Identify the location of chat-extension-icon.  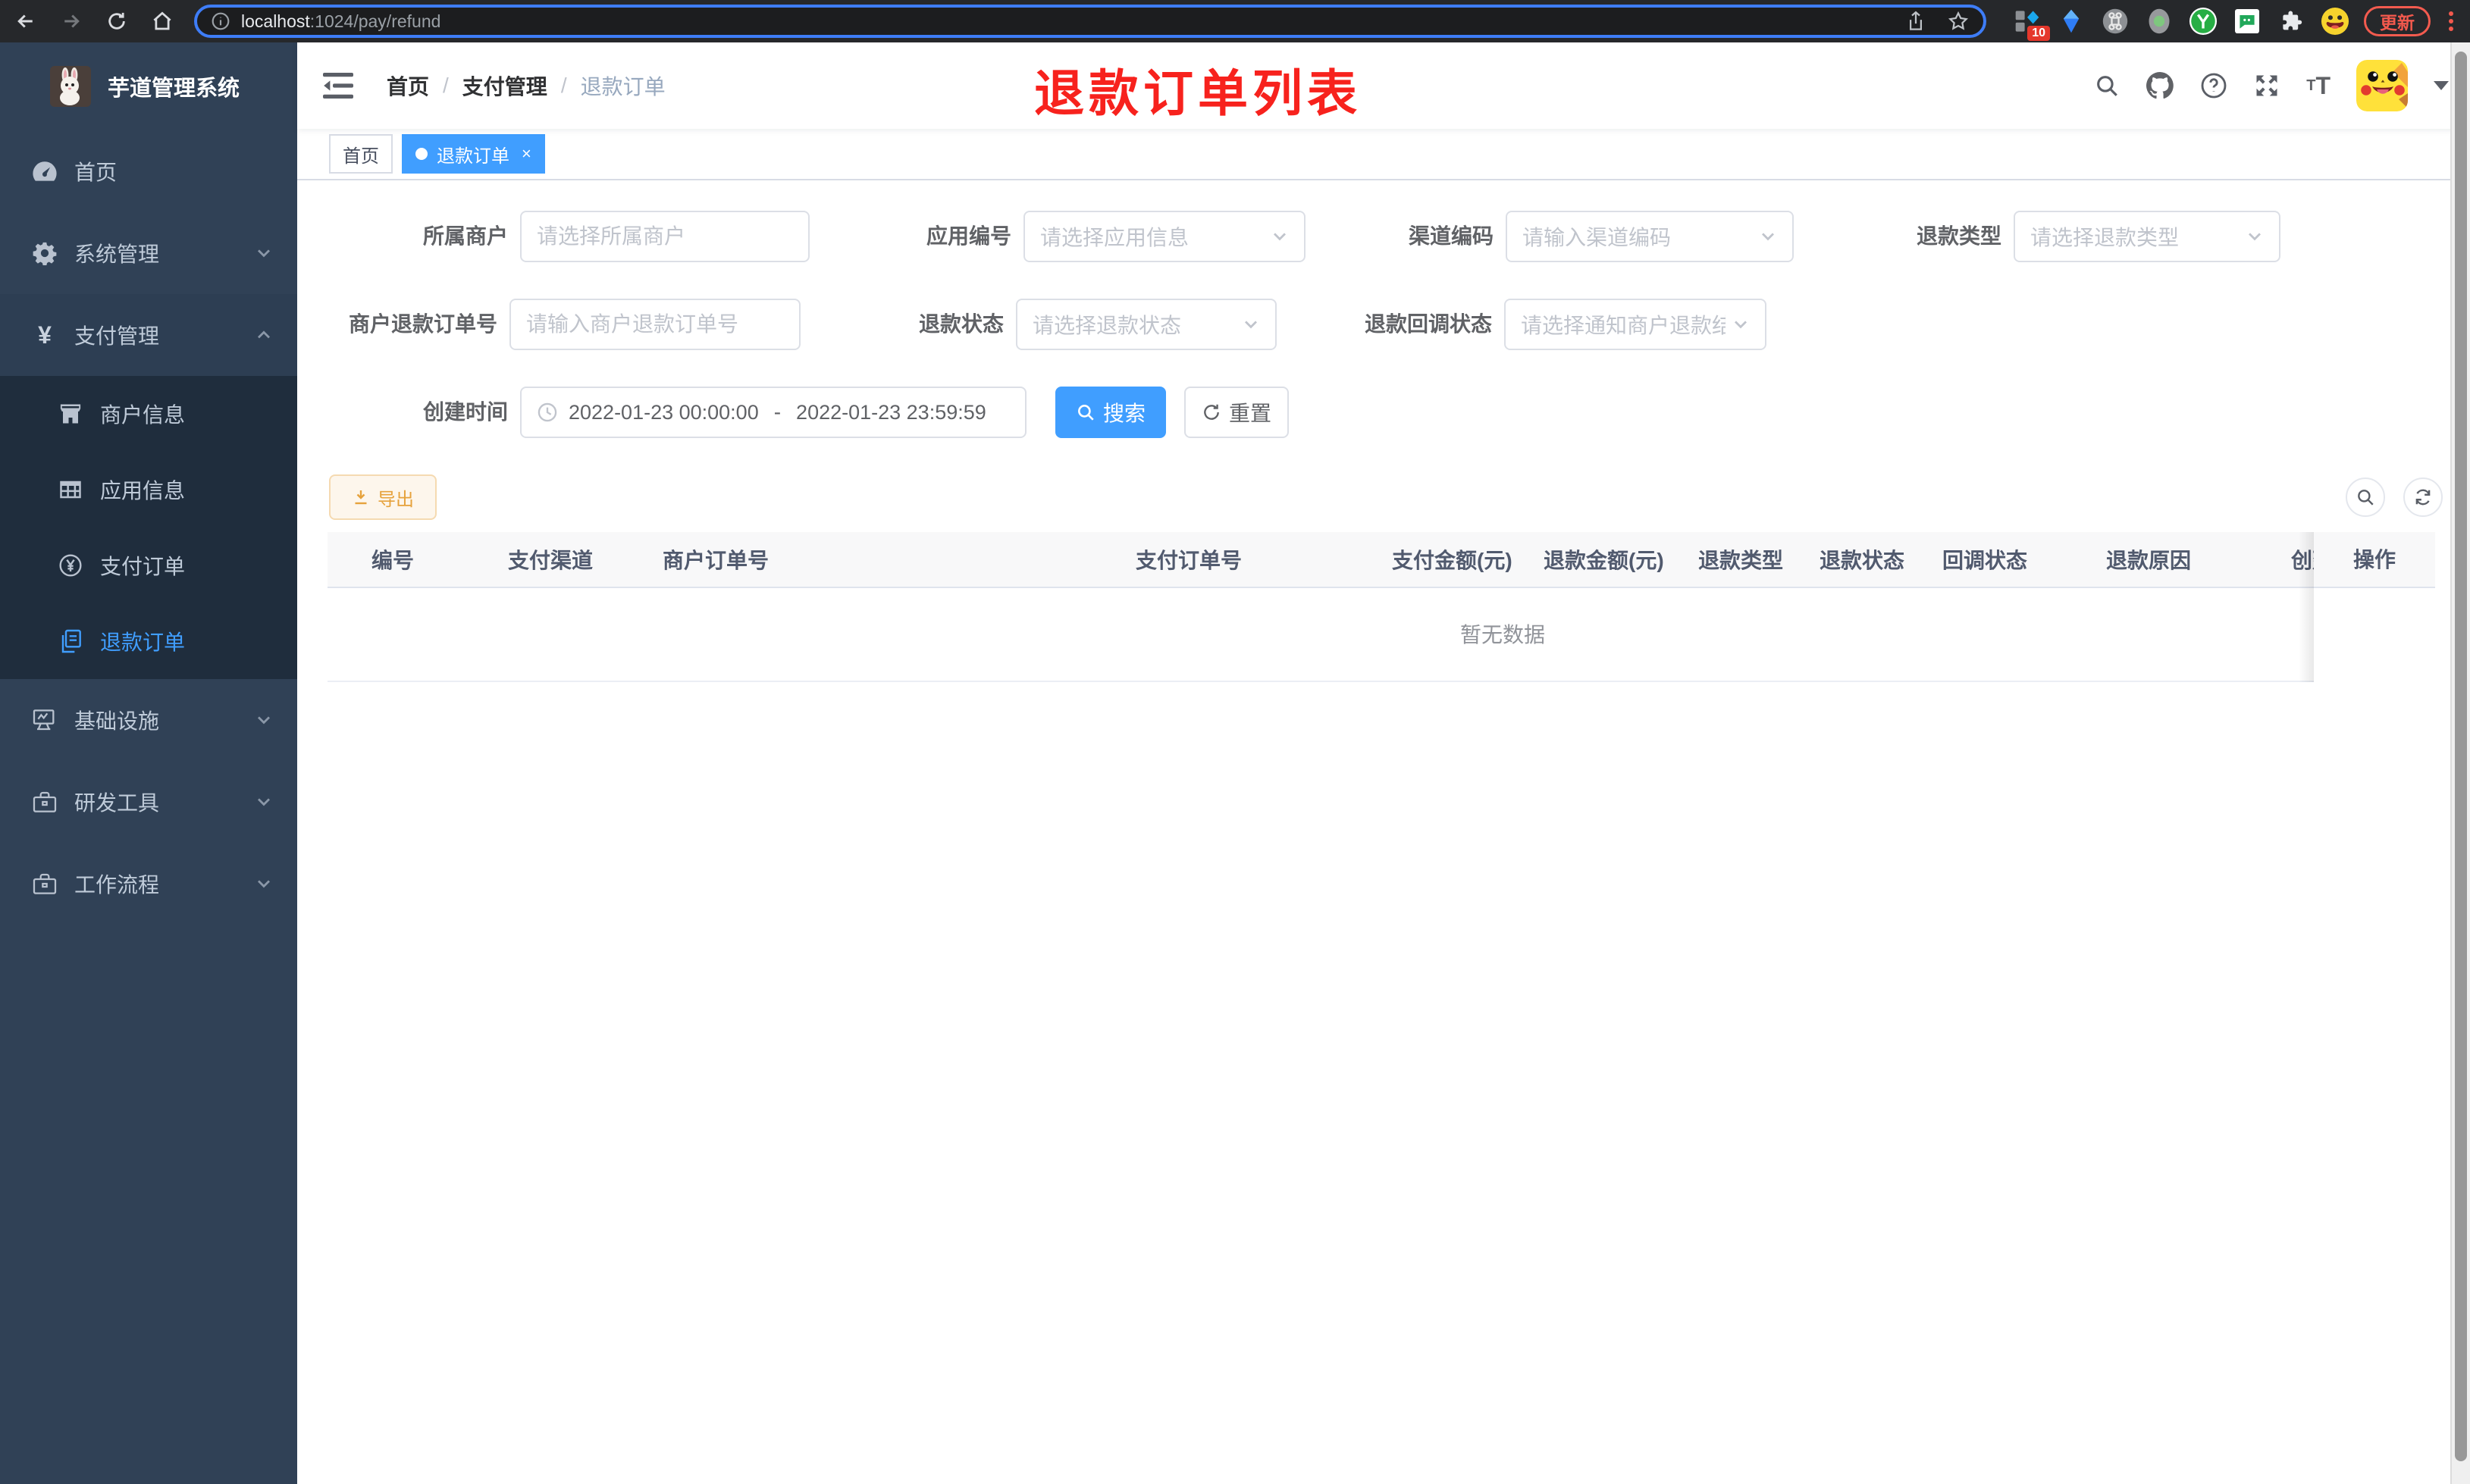
(2247, 21).